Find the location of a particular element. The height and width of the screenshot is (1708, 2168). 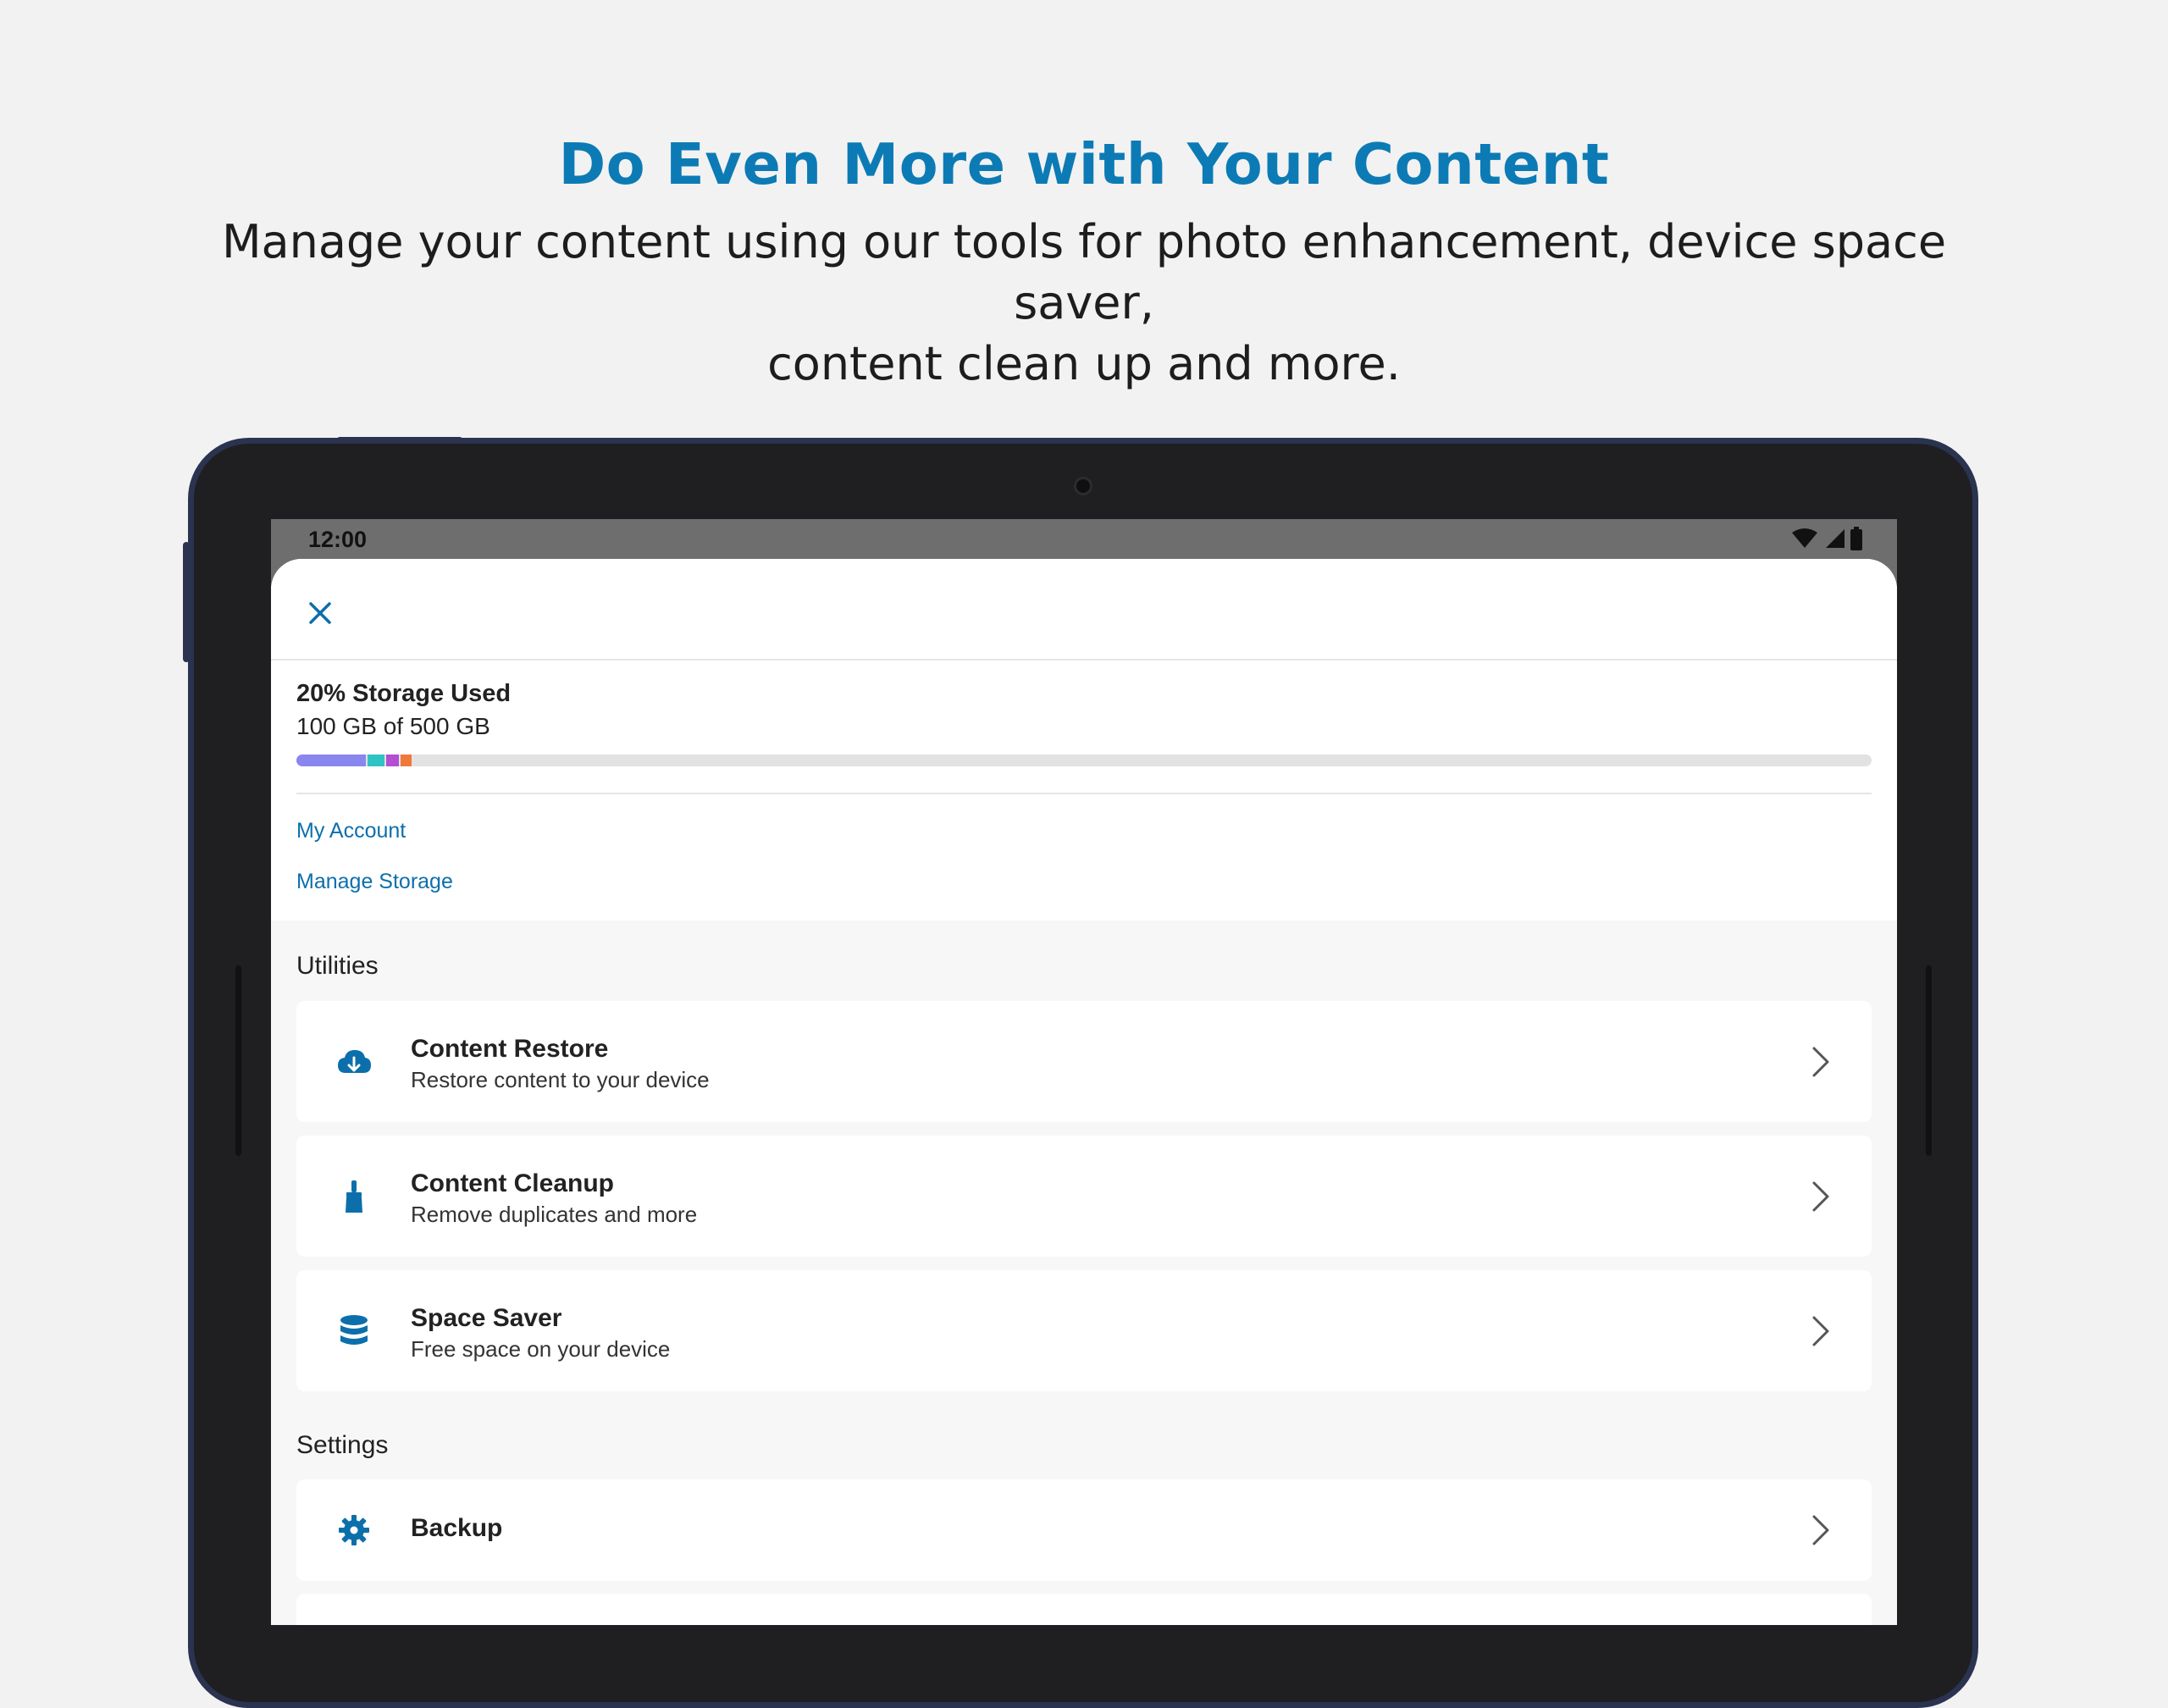

content-restore-title: Content Restore is located at coordinates (510, 1049).